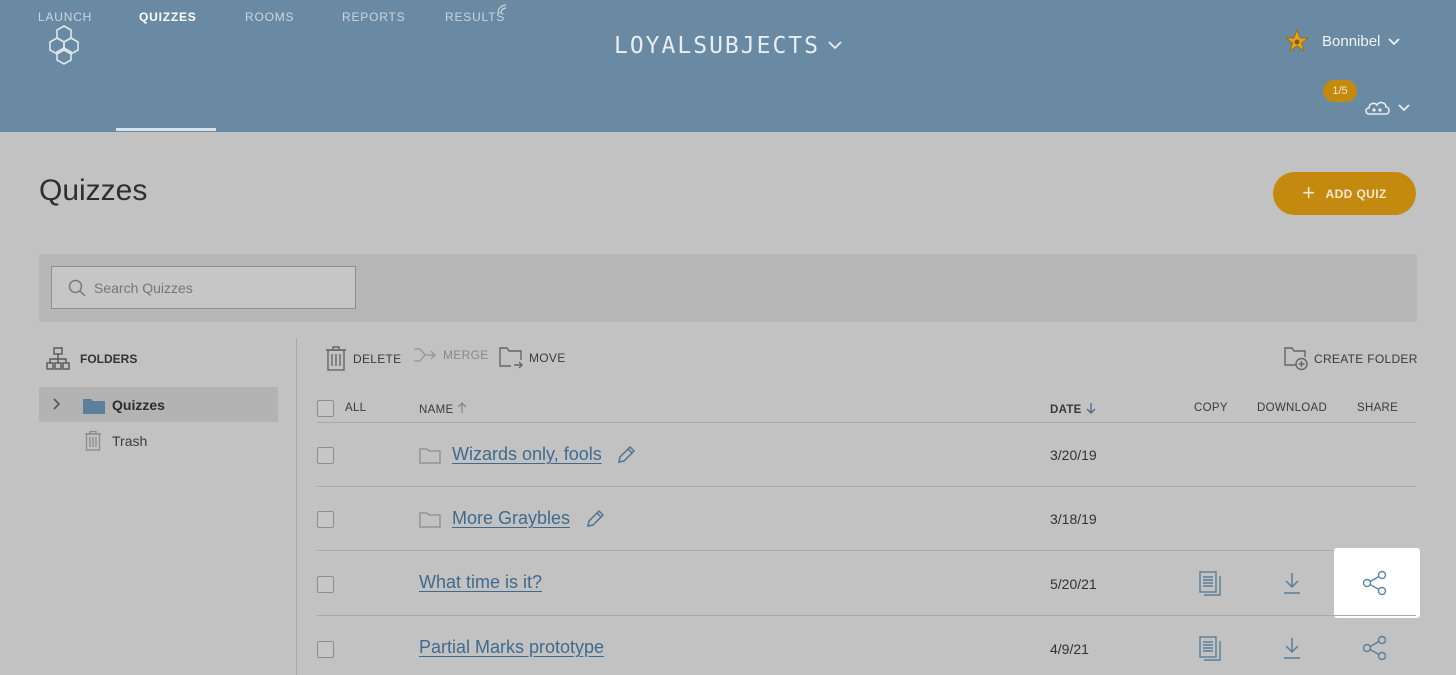 The height and width of the screenshot is (675, 1456). Describe the element at coordinates (1091, 408) in the screenshot. I see `arrow-down-icon` at that location.